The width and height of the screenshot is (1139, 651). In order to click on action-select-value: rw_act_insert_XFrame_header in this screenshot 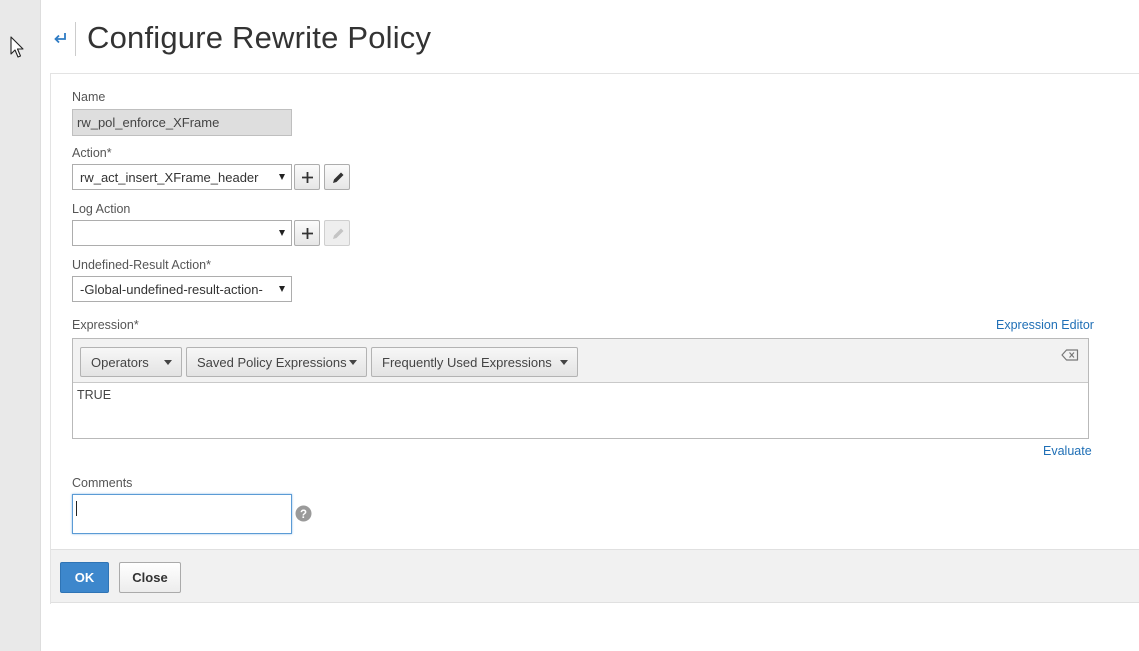, I will do `click(169, 177)`.